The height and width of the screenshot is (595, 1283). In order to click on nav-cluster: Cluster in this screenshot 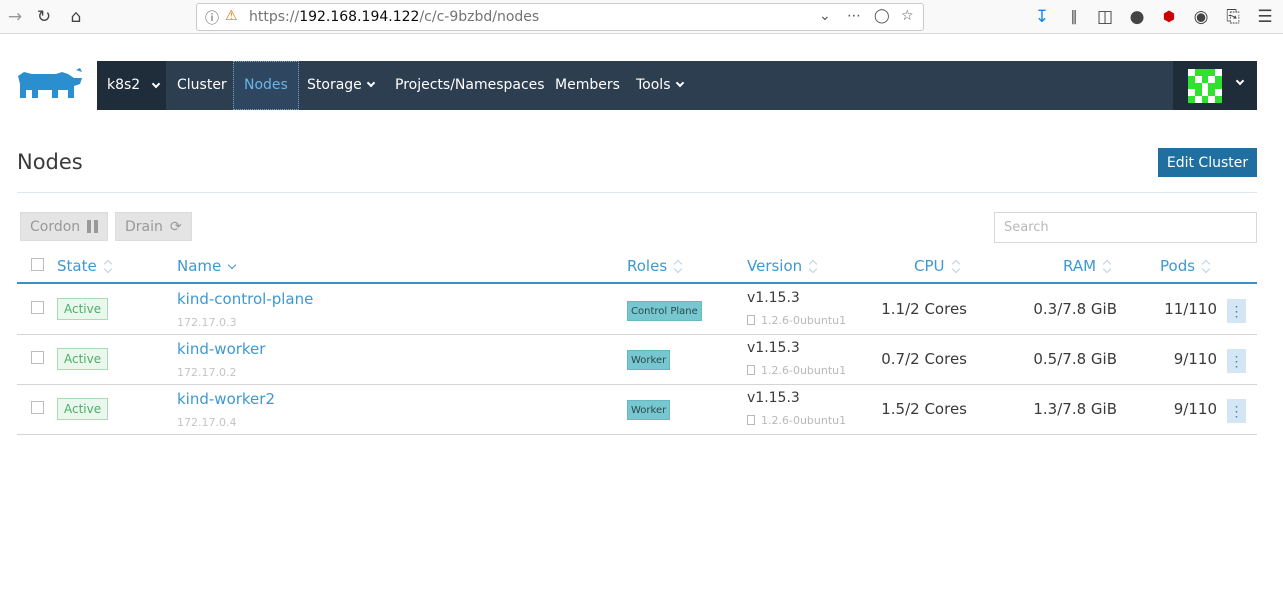, I will do `click(202, 85)`.